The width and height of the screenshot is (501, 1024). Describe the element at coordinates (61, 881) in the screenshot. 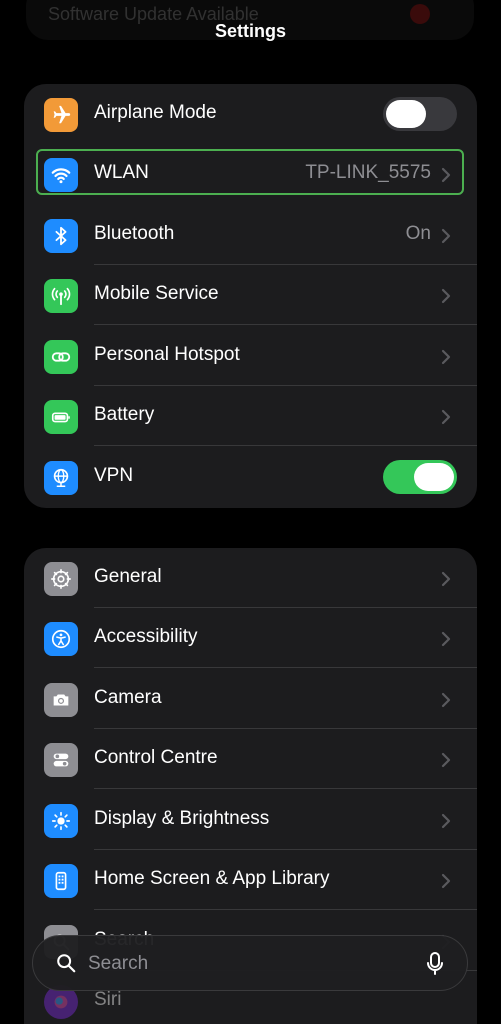

I see `phone-grid-icon` at that location.